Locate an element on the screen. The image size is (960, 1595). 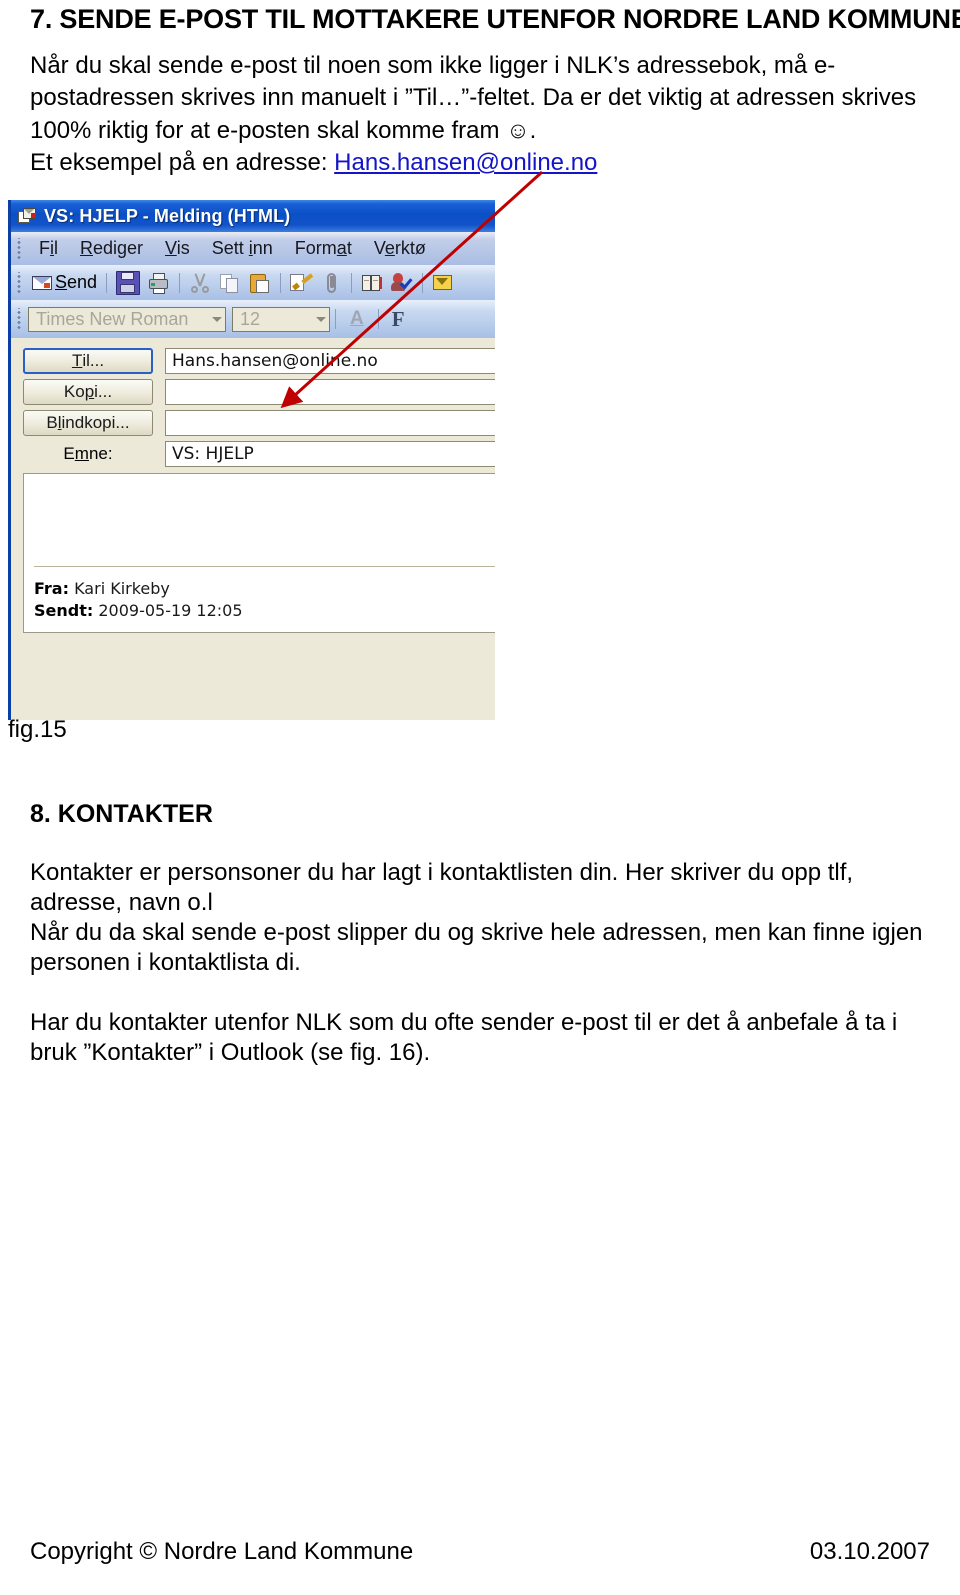
figure-caption: fig.15 is located at coordinates (37, 729).